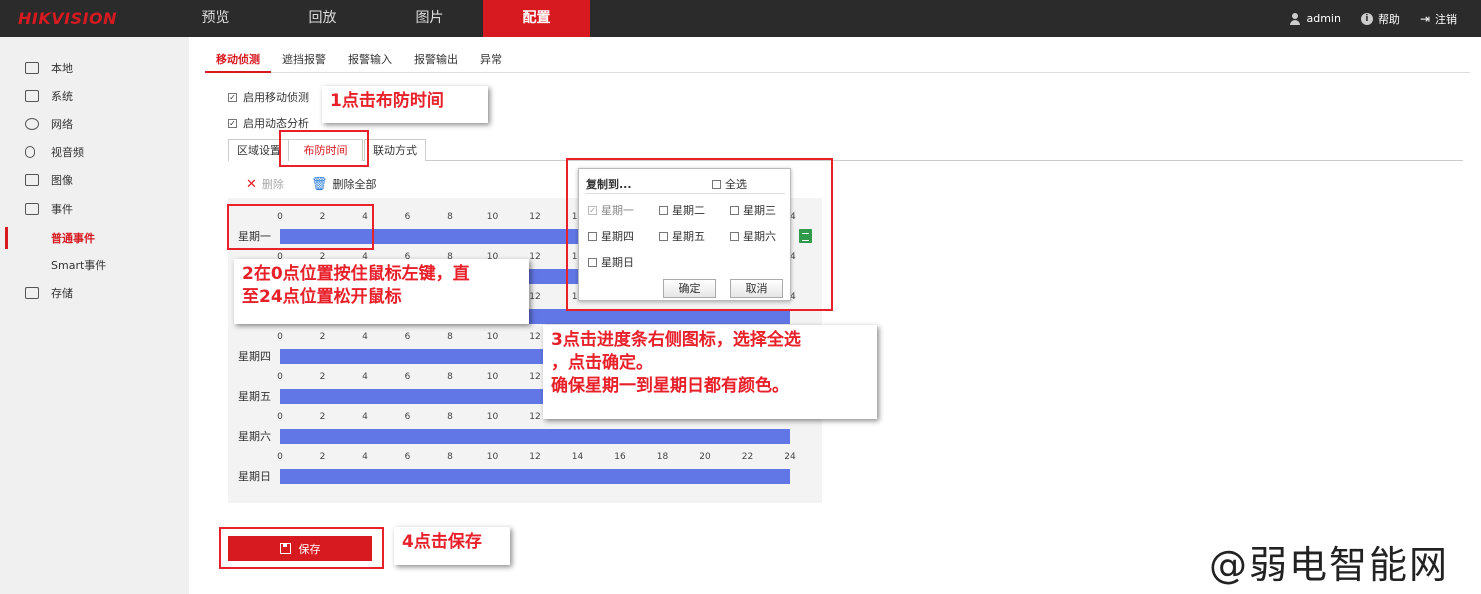  What do you see at coordinates (254, 396) in the screenshot?
I see `day-label: 星期五` at bounding box center [254, 396].